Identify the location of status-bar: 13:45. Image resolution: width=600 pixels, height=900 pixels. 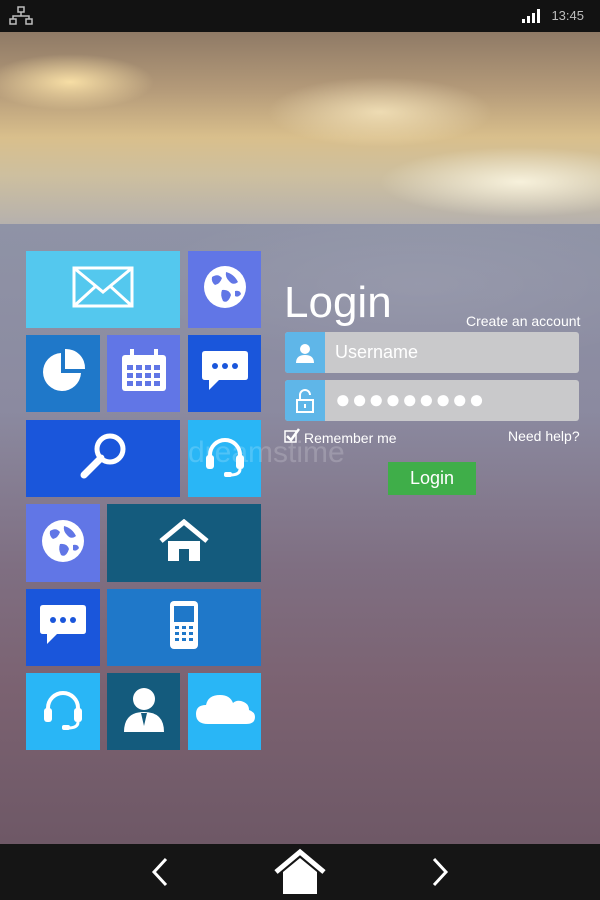
(300, 16).